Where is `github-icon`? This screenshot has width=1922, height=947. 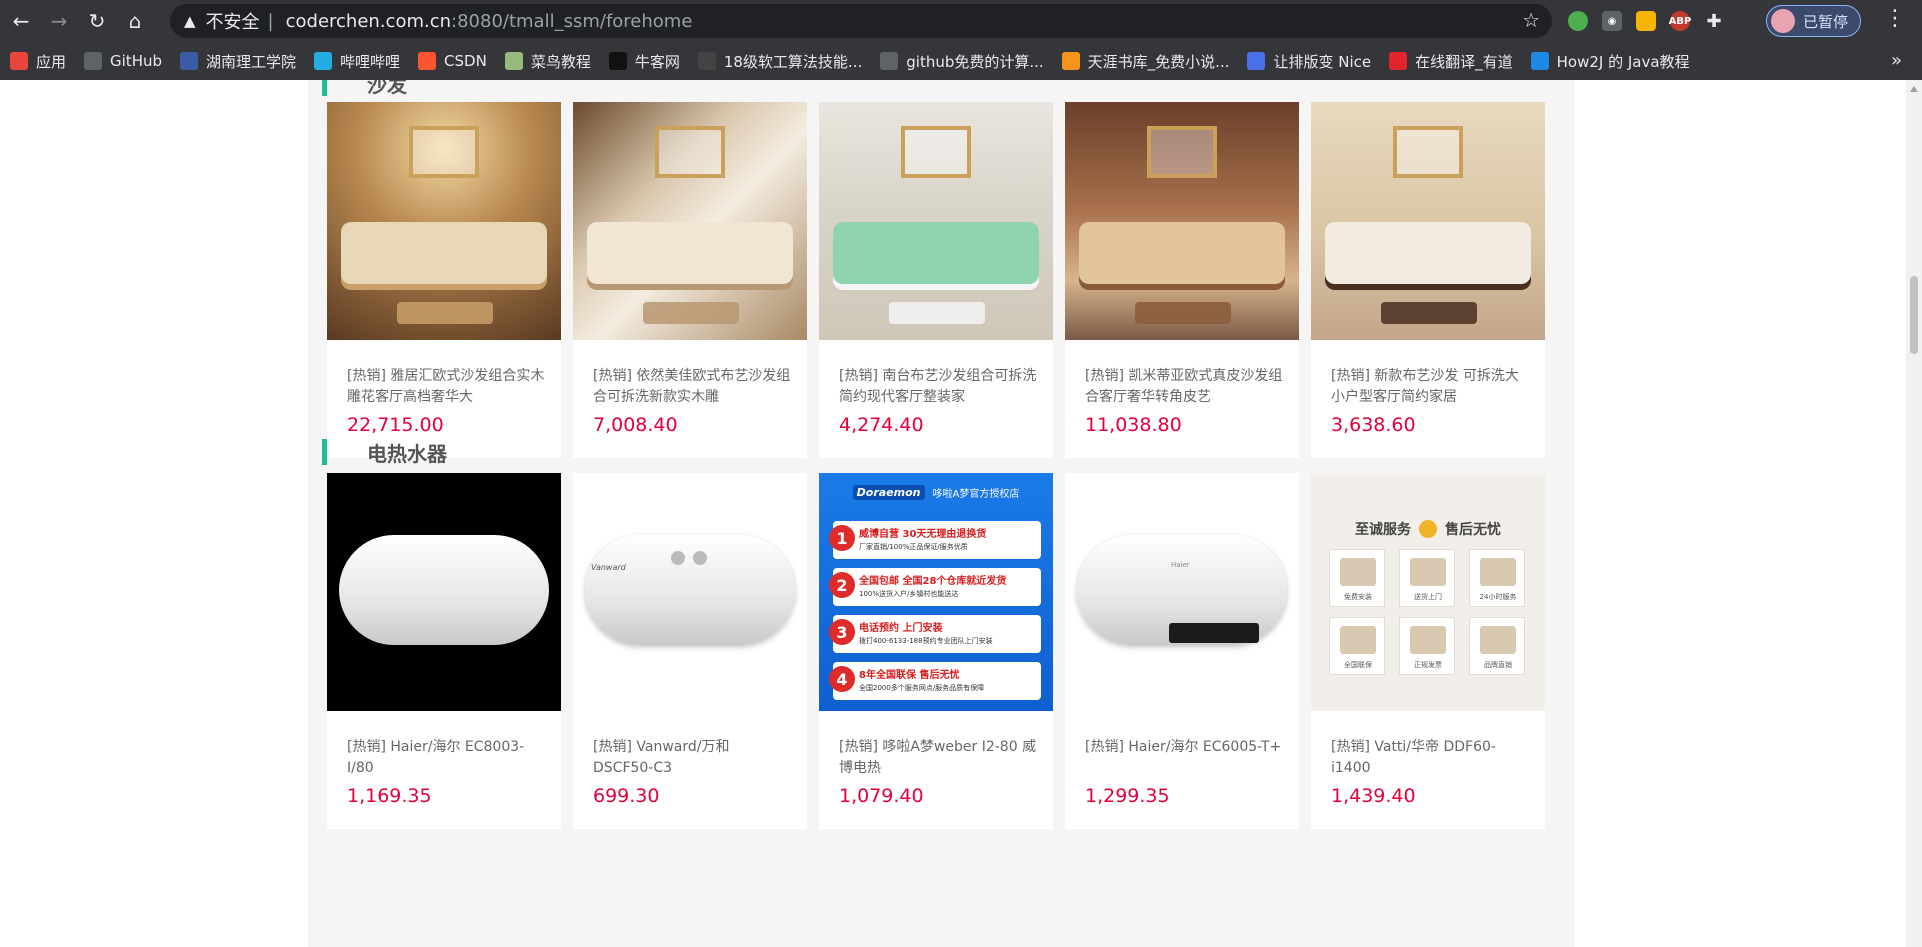
github-icon is located at coordinates (93, 61).